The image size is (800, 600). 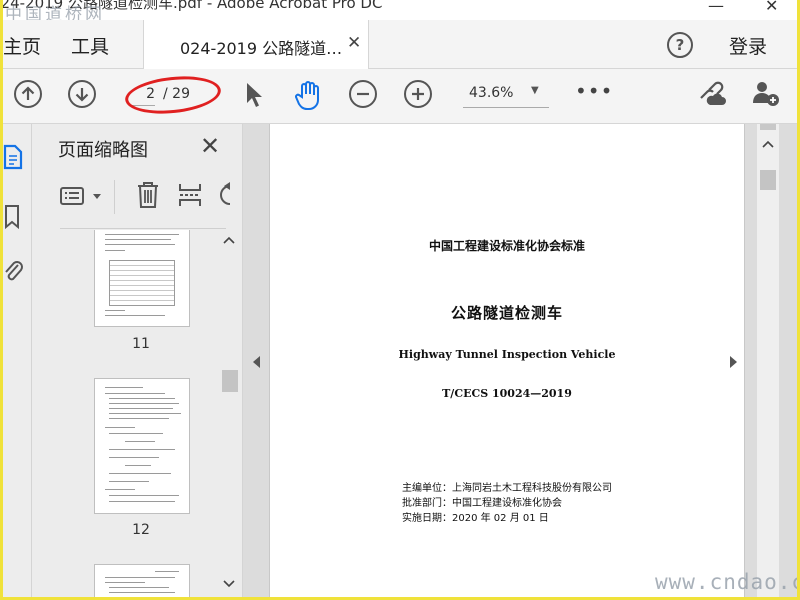 I want to click on meta-line: 主编单位：上海同岩土木工程科技股份有限公司, so click(x=507, y=488).